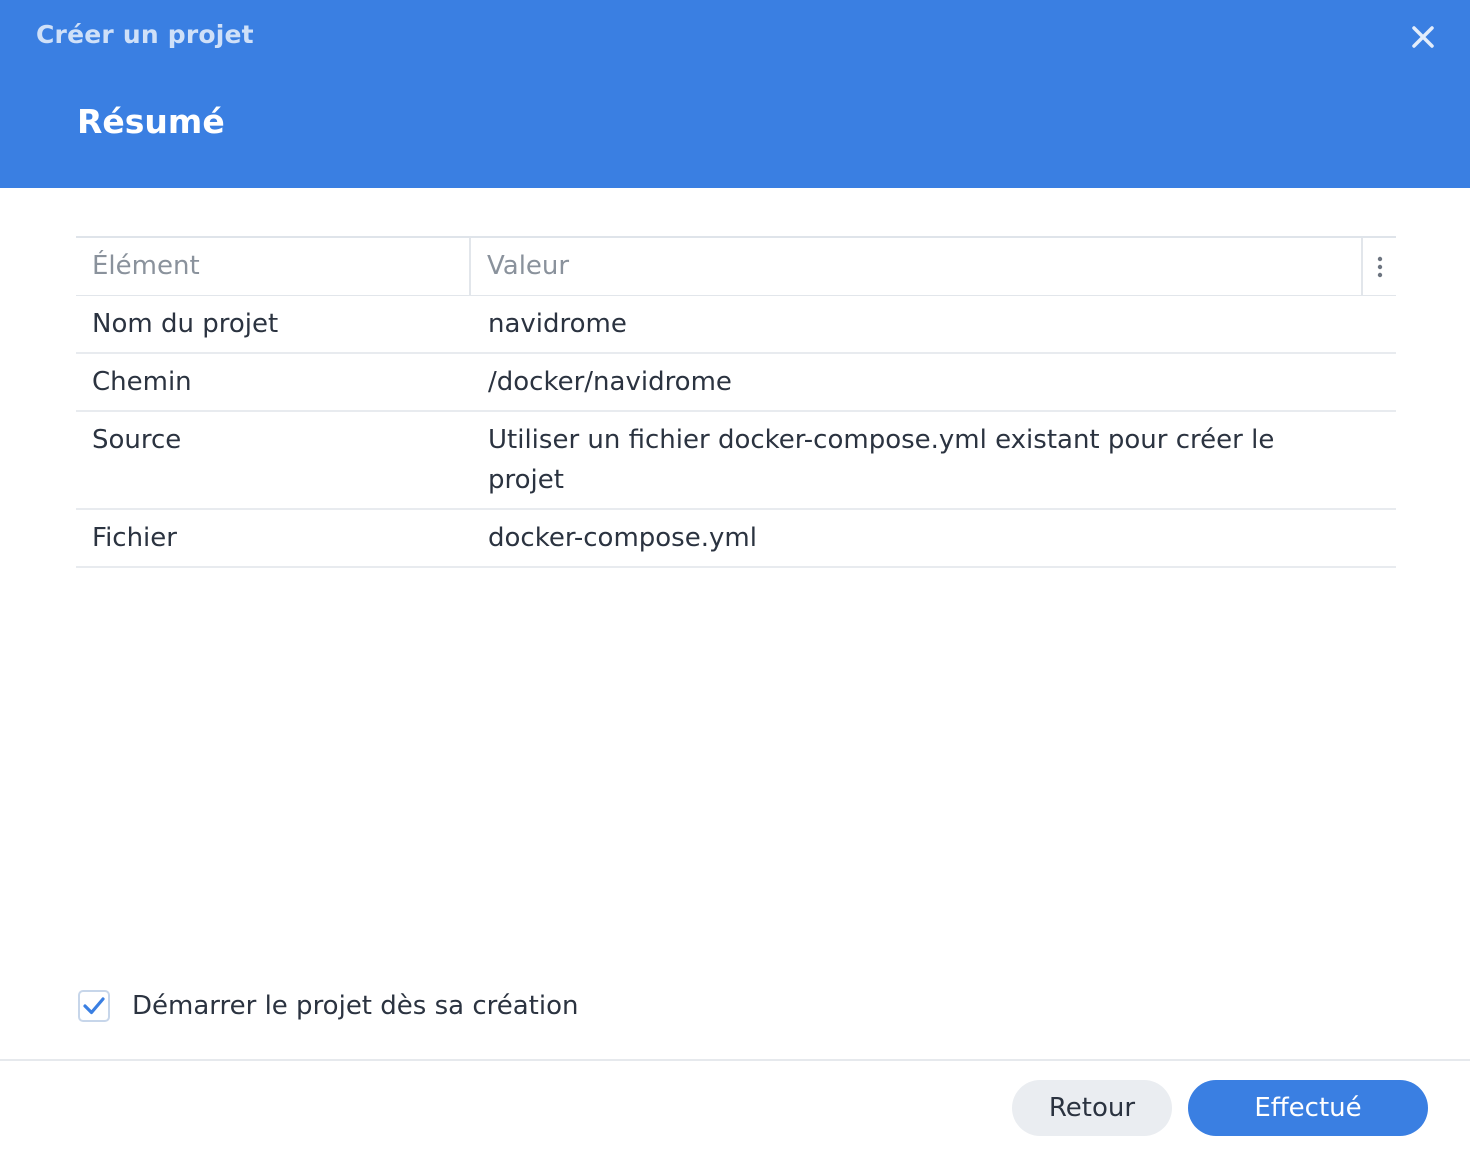  Describe the element at coordinates (1308, 1108) in the screenshot. I see `done-button: Effectué` at that location.